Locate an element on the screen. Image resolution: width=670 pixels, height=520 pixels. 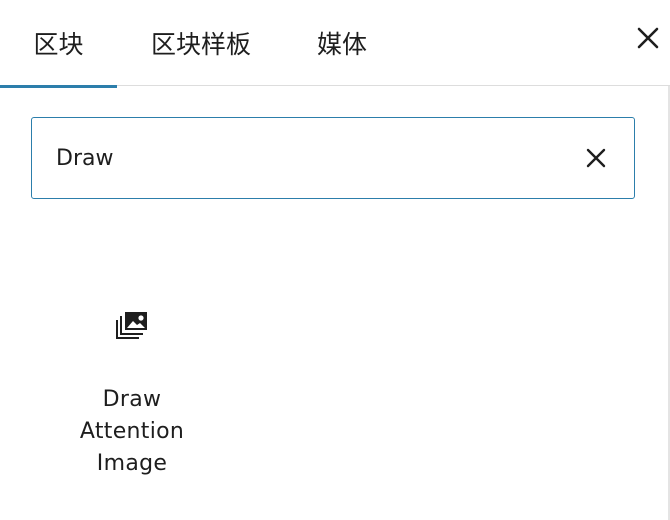
search-box is located at coordinates (333, 158).